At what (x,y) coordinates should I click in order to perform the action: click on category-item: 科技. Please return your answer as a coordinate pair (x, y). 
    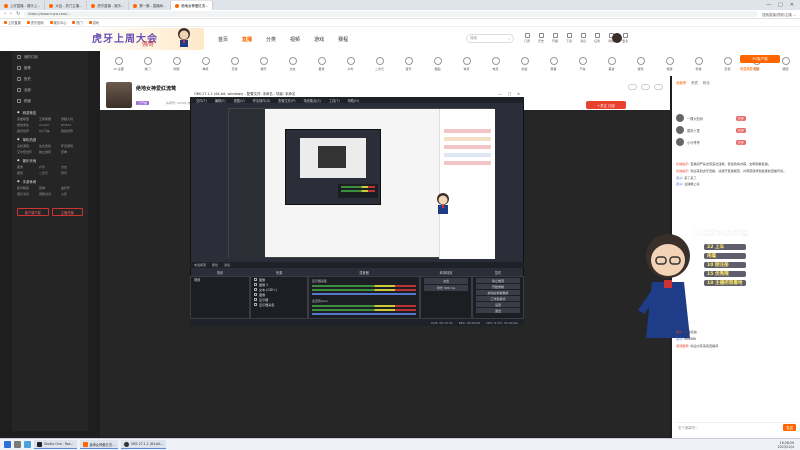
    Looking at the image, I should click on (698, 63).